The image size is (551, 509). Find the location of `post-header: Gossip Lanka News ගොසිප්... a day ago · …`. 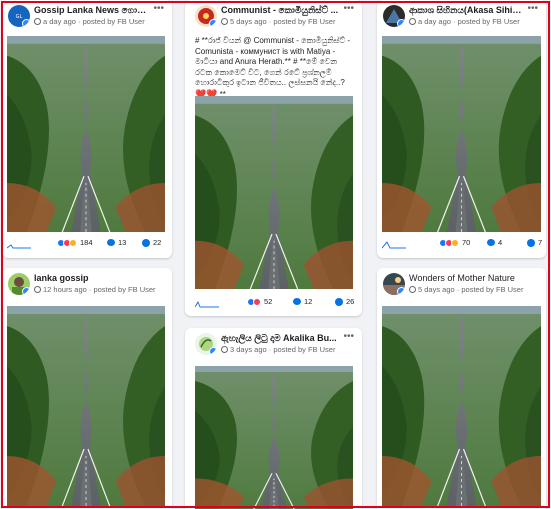

post-header: Gossip Lanka News ගොසිප්... a day ago · … is located at coordinates (87, 18).